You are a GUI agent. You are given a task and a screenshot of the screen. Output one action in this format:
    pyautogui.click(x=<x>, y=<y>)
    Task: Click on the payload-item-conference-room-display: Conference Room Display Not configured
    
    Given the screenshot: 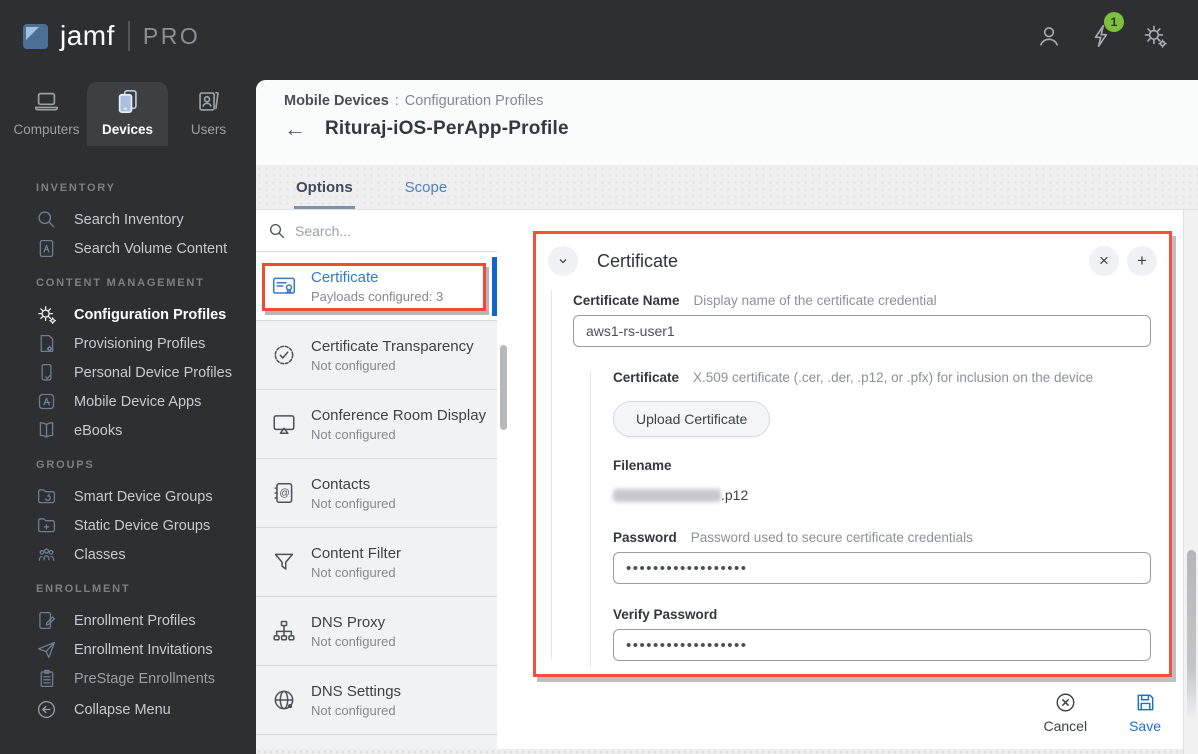 What is the action you would take?
    pyautogui.click(x=376, y=424)
    